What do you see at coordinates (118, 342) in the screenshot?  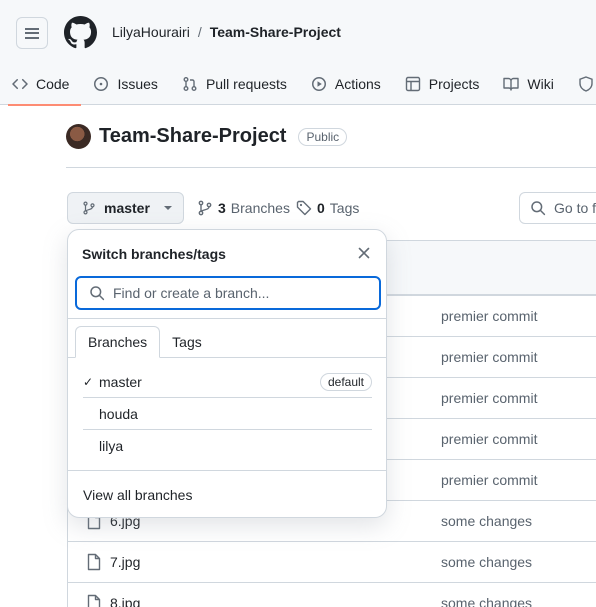 I see `tab-branches: Branches` at bounding box center [118, 342].